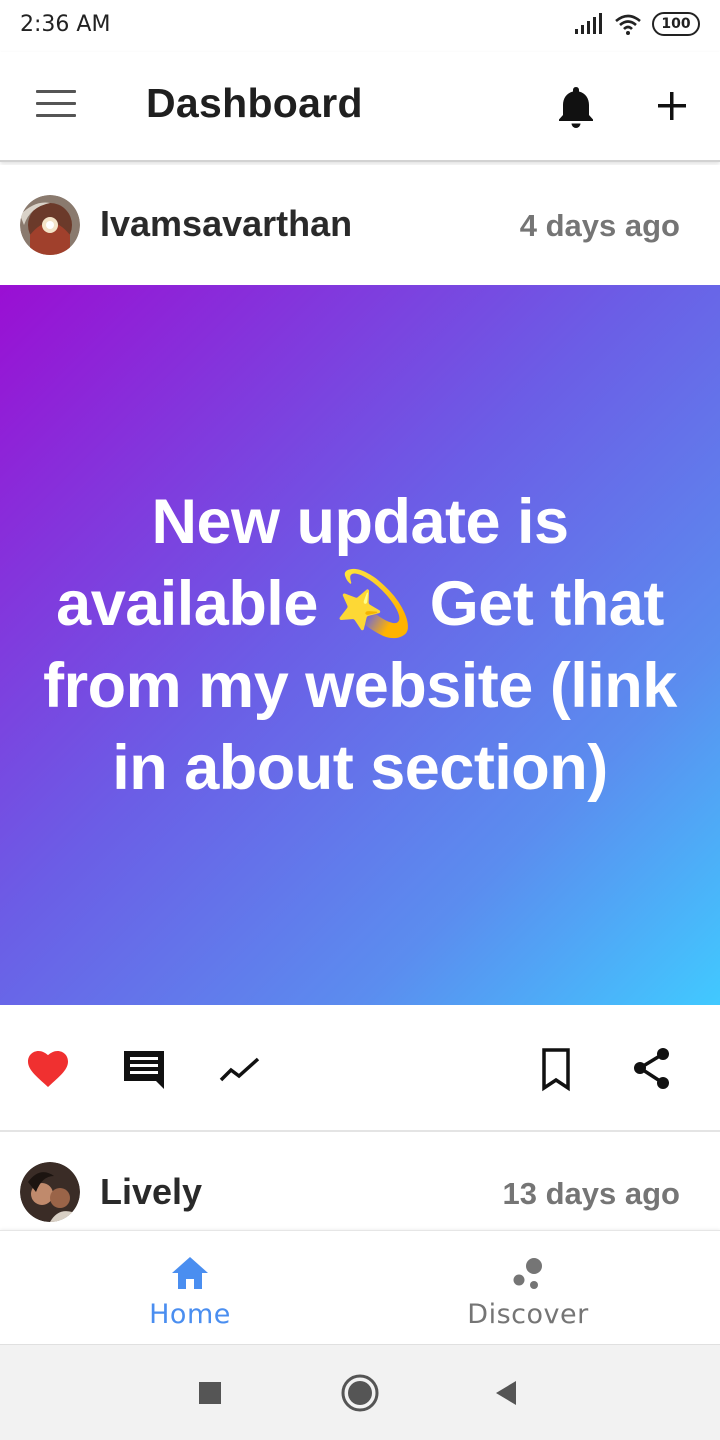 The width and height of the screenshot is (720, 1440). I want to click on post-header: Ivamsavarthan 4 days ago, so click(360, 225).